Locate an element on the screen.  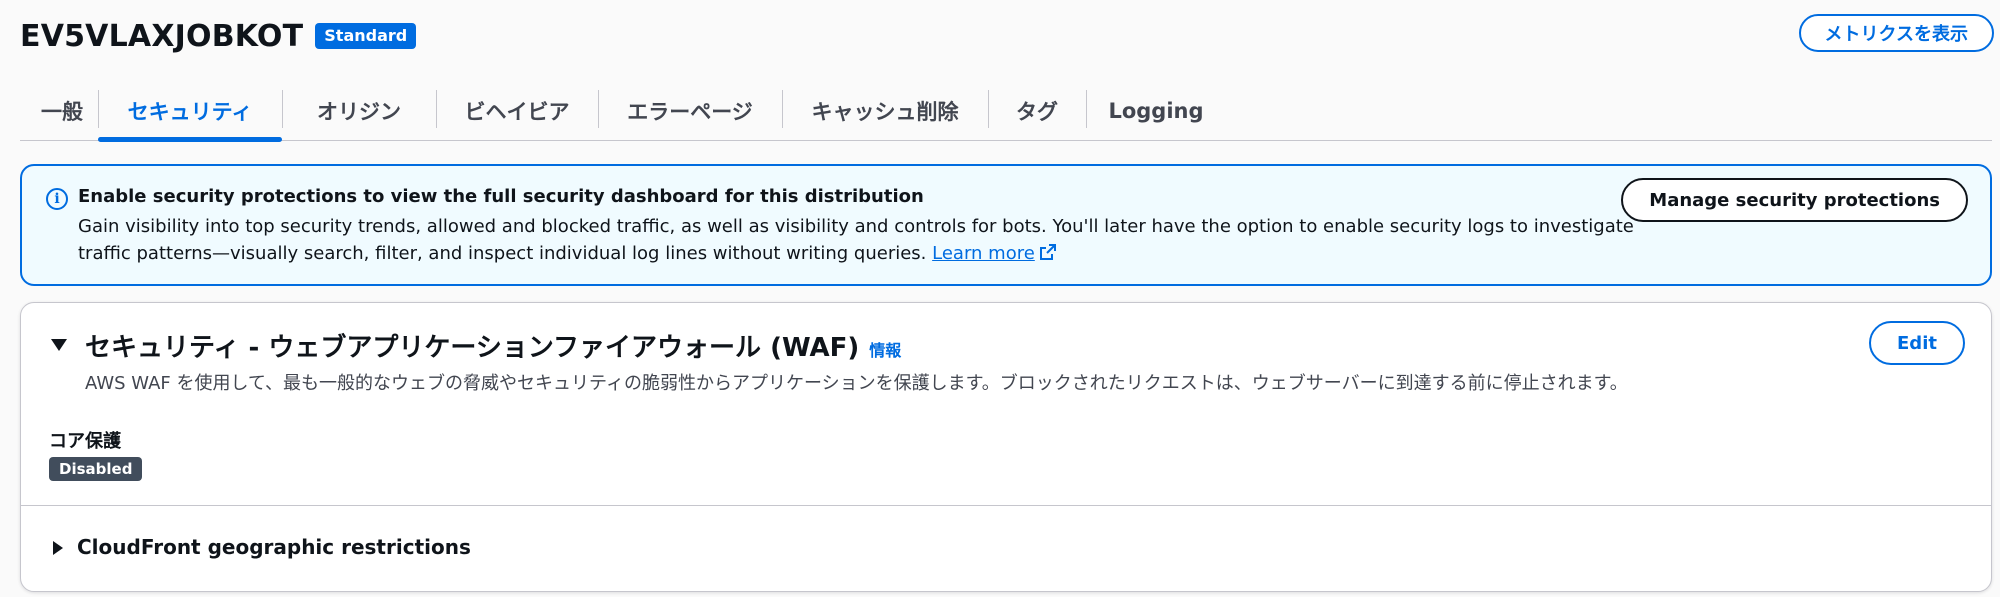
learn-more-link: Learn more is located at coordinates (994, 253).